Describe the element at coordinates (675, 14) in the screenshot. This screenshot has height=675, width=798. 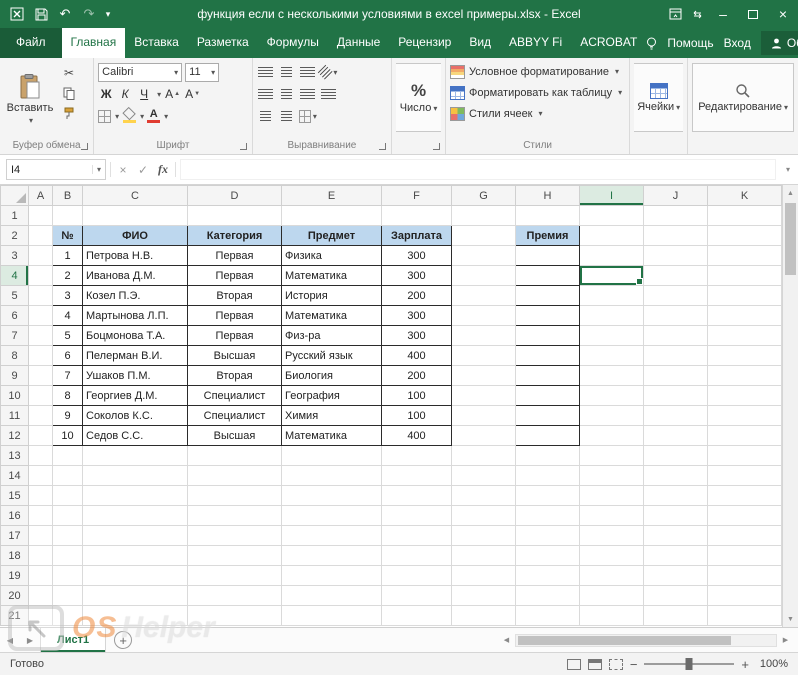
I see `ribbon-display-options-icon` at that location.